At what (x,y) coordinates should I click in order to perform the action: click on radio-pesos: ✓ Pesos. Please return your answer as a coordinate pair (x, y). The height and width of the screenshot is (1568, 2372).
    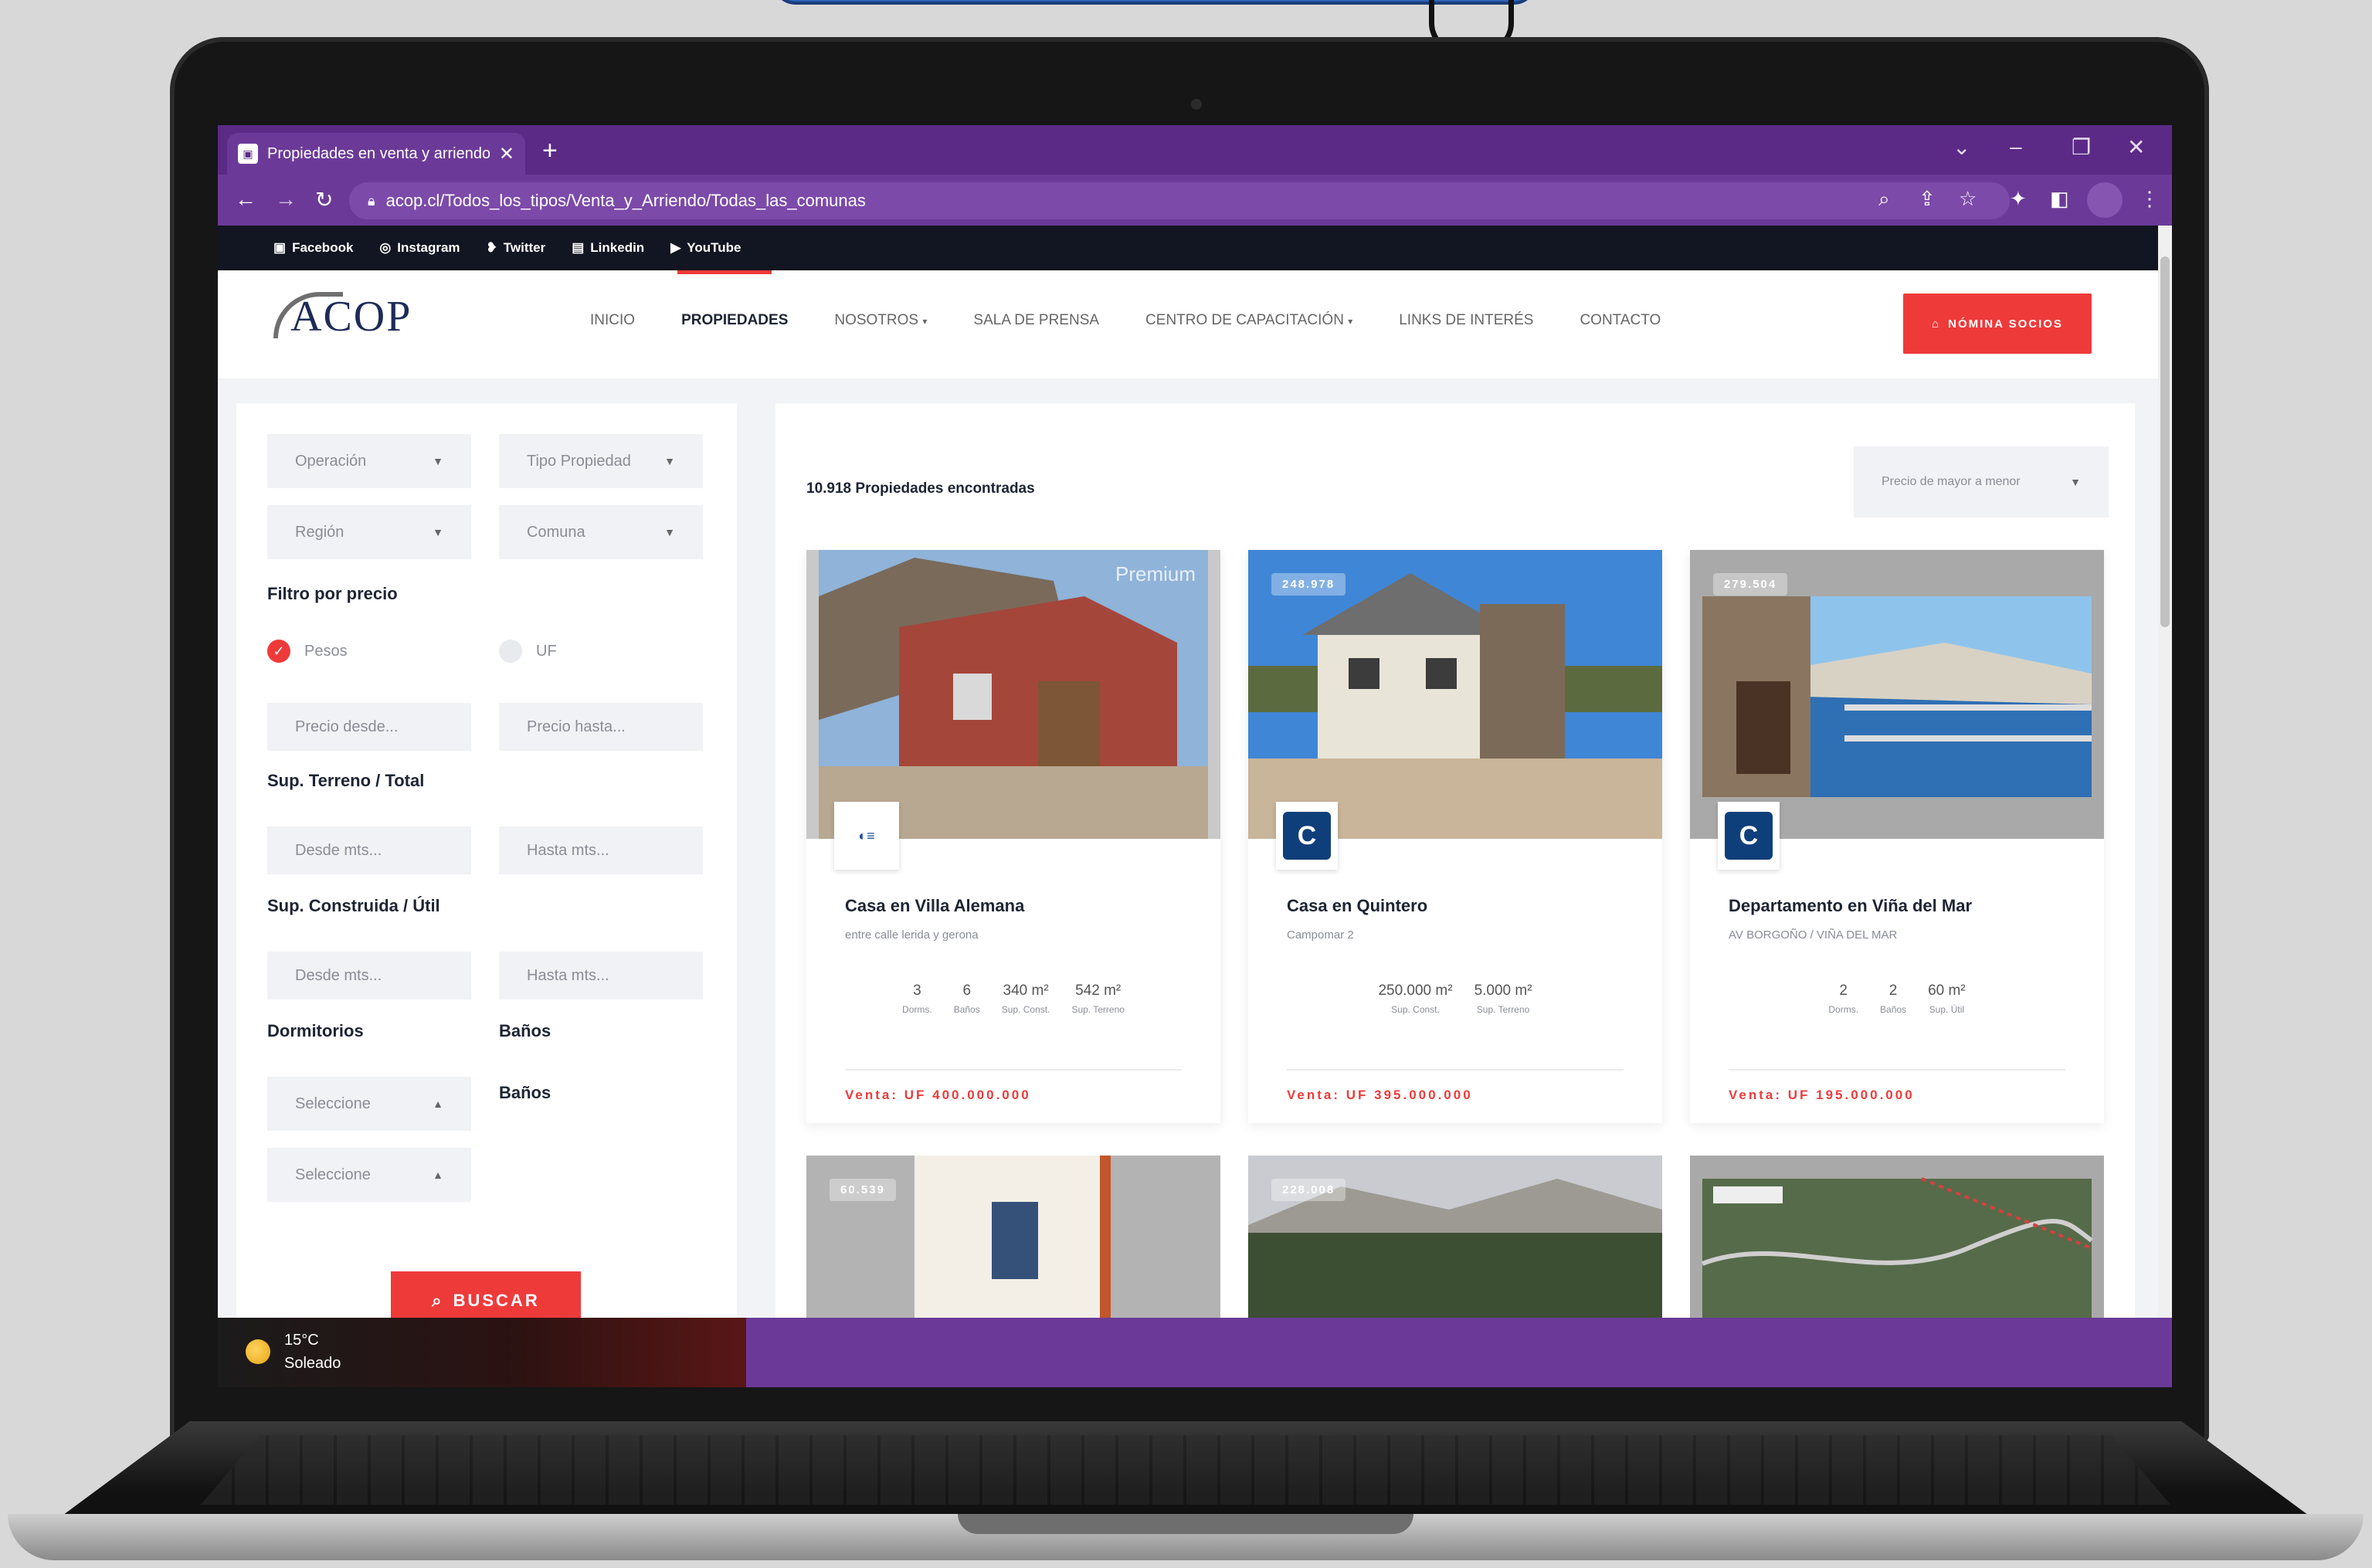
    Looking at the image, I should click on (307, 651).